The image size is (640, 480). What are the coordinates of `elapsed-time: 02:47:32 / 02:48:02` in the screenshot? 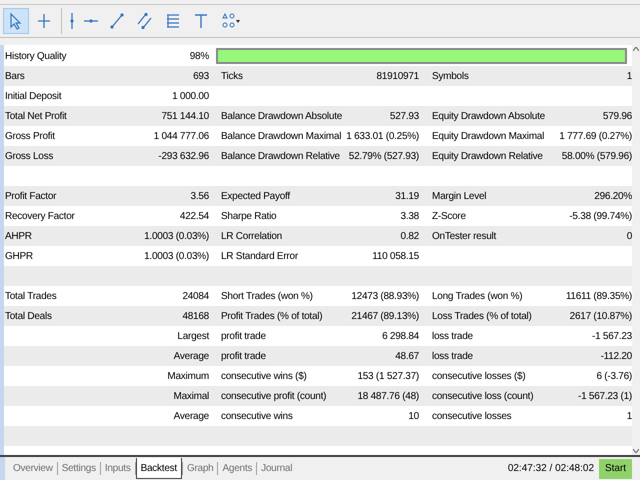 It's located at (551, 469).